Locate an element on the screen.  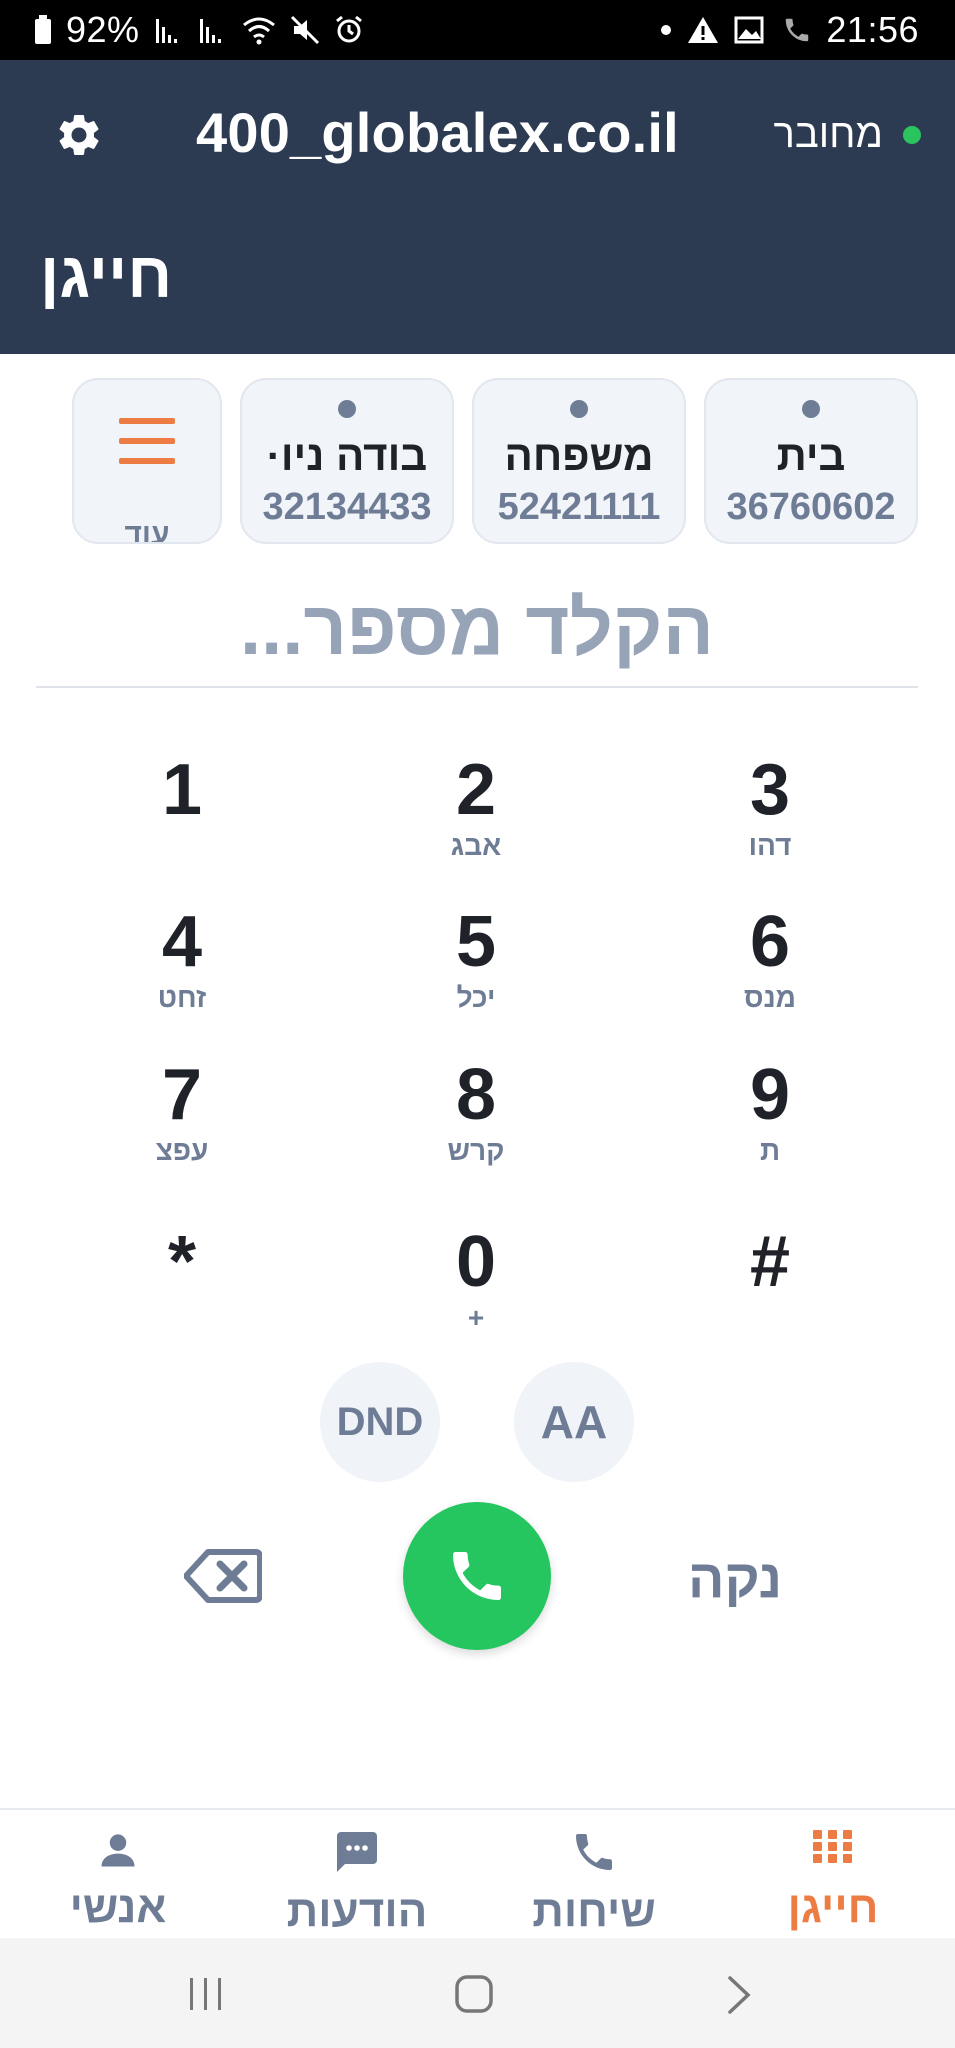
key-digit: 1 is located at coordinates (182, 790).